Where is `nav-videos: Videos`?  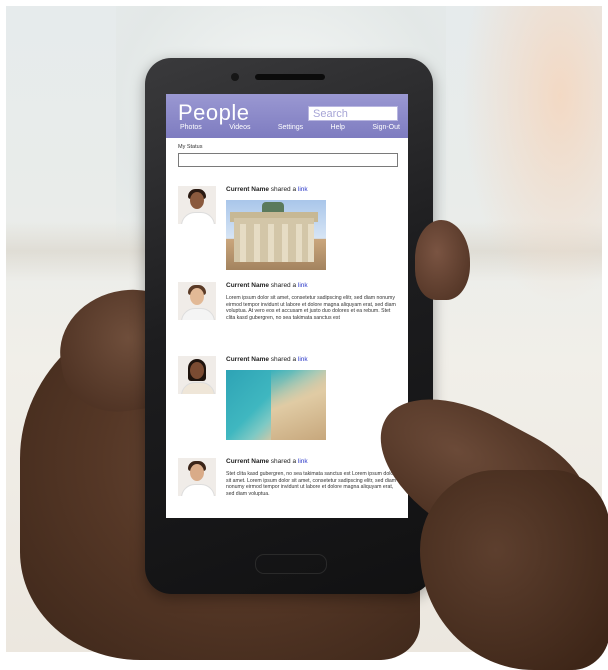
nav-videos: Videos is located at coordinates (239, 131).